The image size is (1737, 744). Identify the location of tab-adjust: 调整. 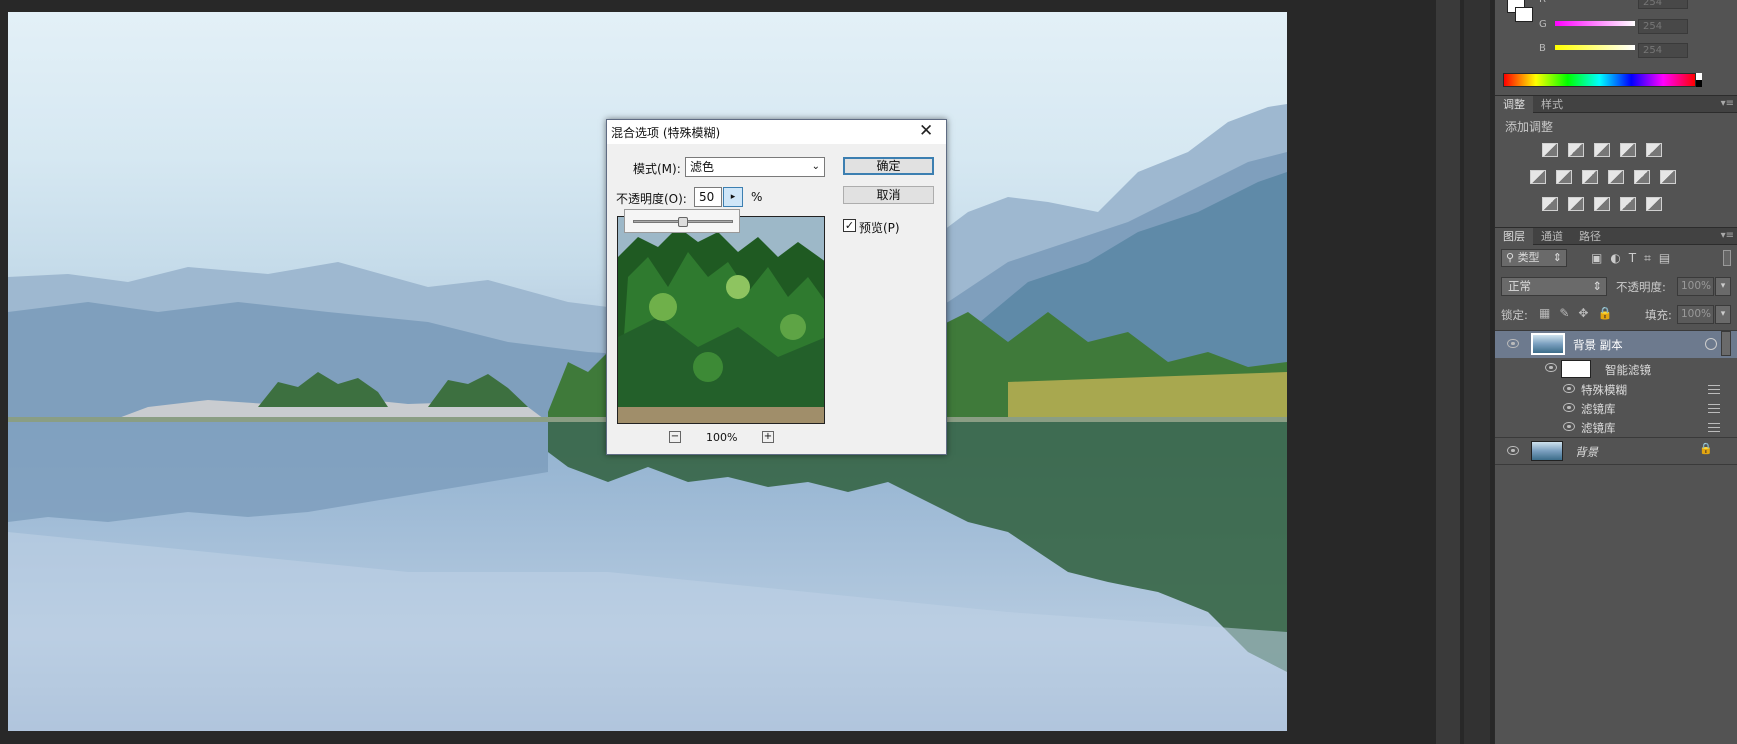
(1514, 104).